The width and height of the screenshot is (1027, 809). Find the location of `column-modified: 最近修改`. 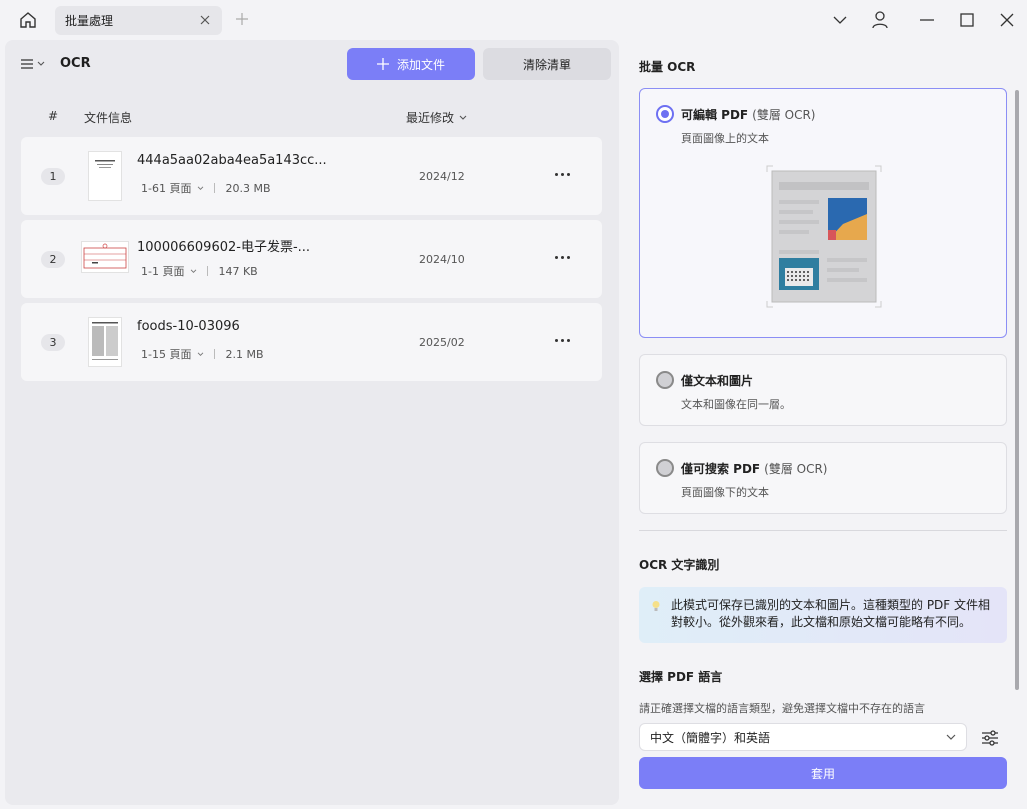

column-modified: 最近修改 is located at coordinates (430, 118).